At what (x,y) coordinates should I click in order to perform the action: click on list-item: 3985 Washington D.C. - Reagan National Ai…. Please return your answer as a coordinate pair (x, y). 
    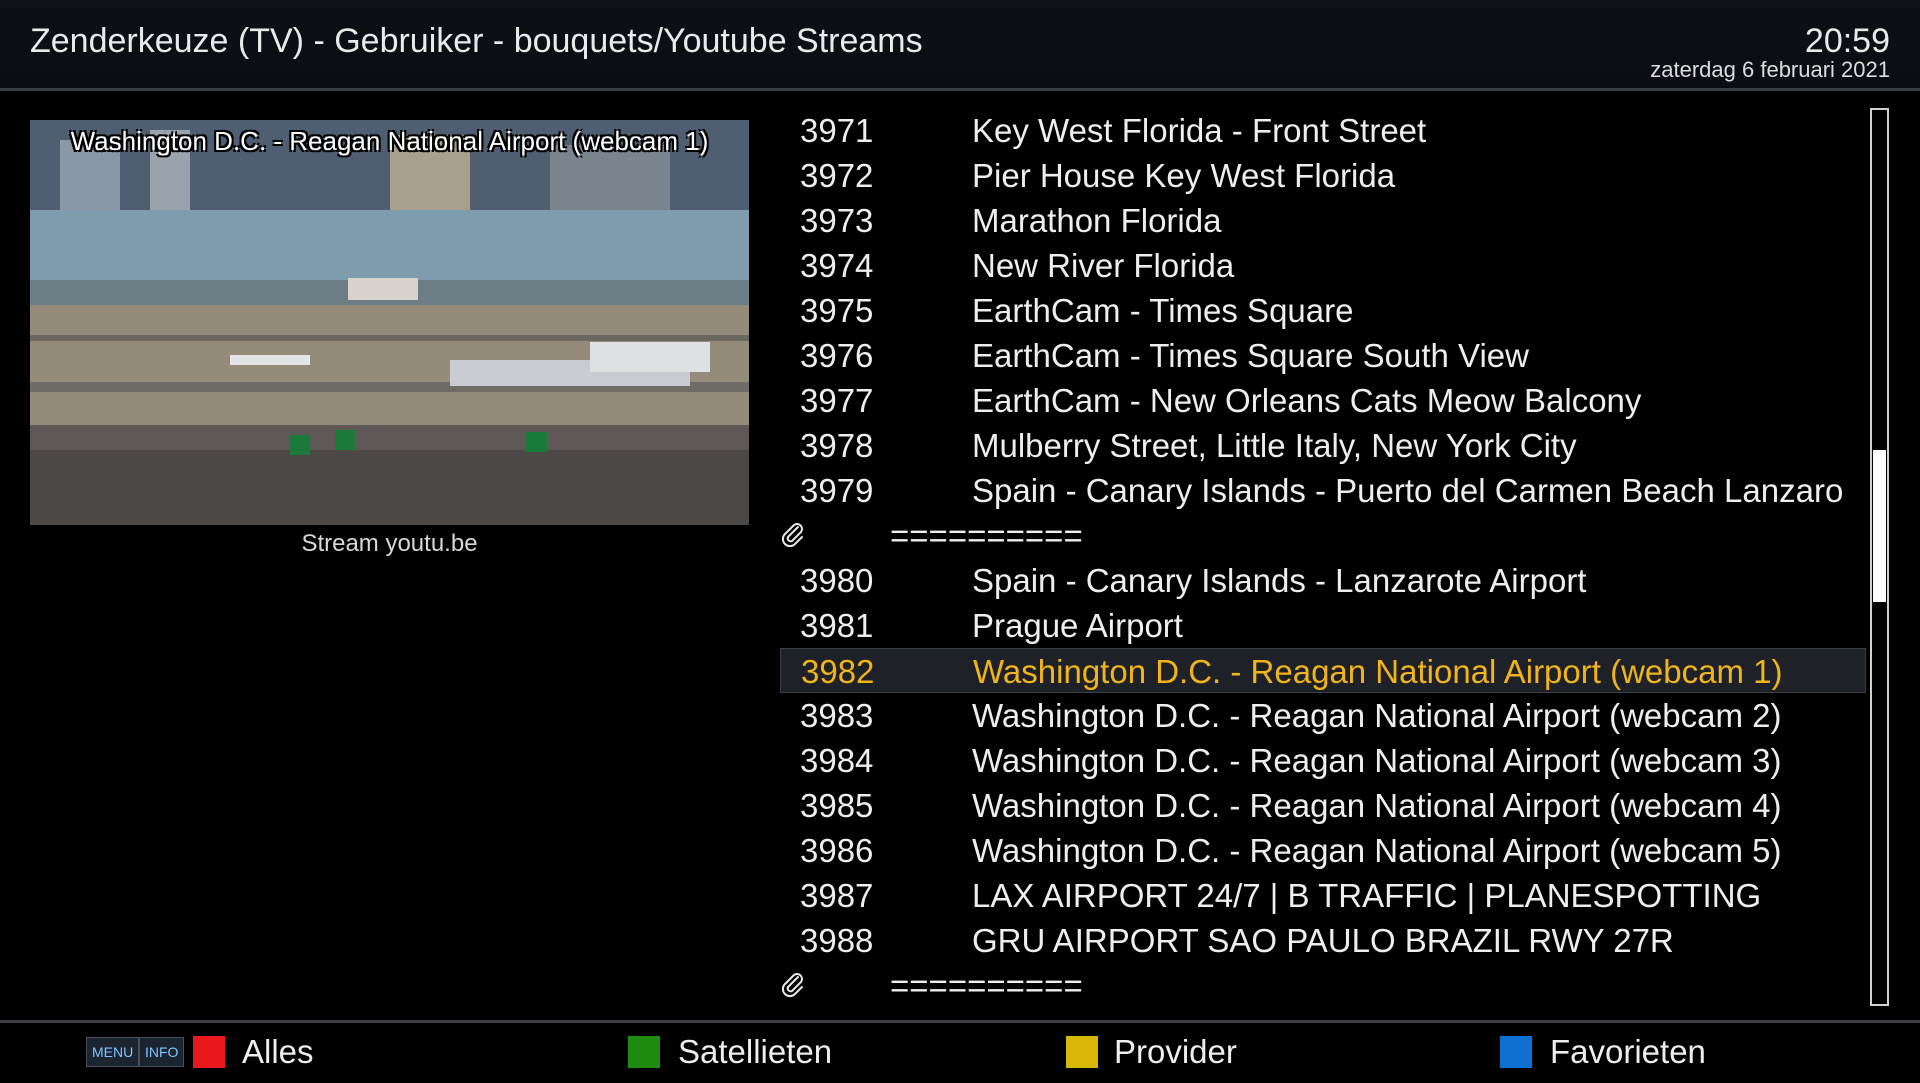
    Looking at the image, I should click on (1323, 805).